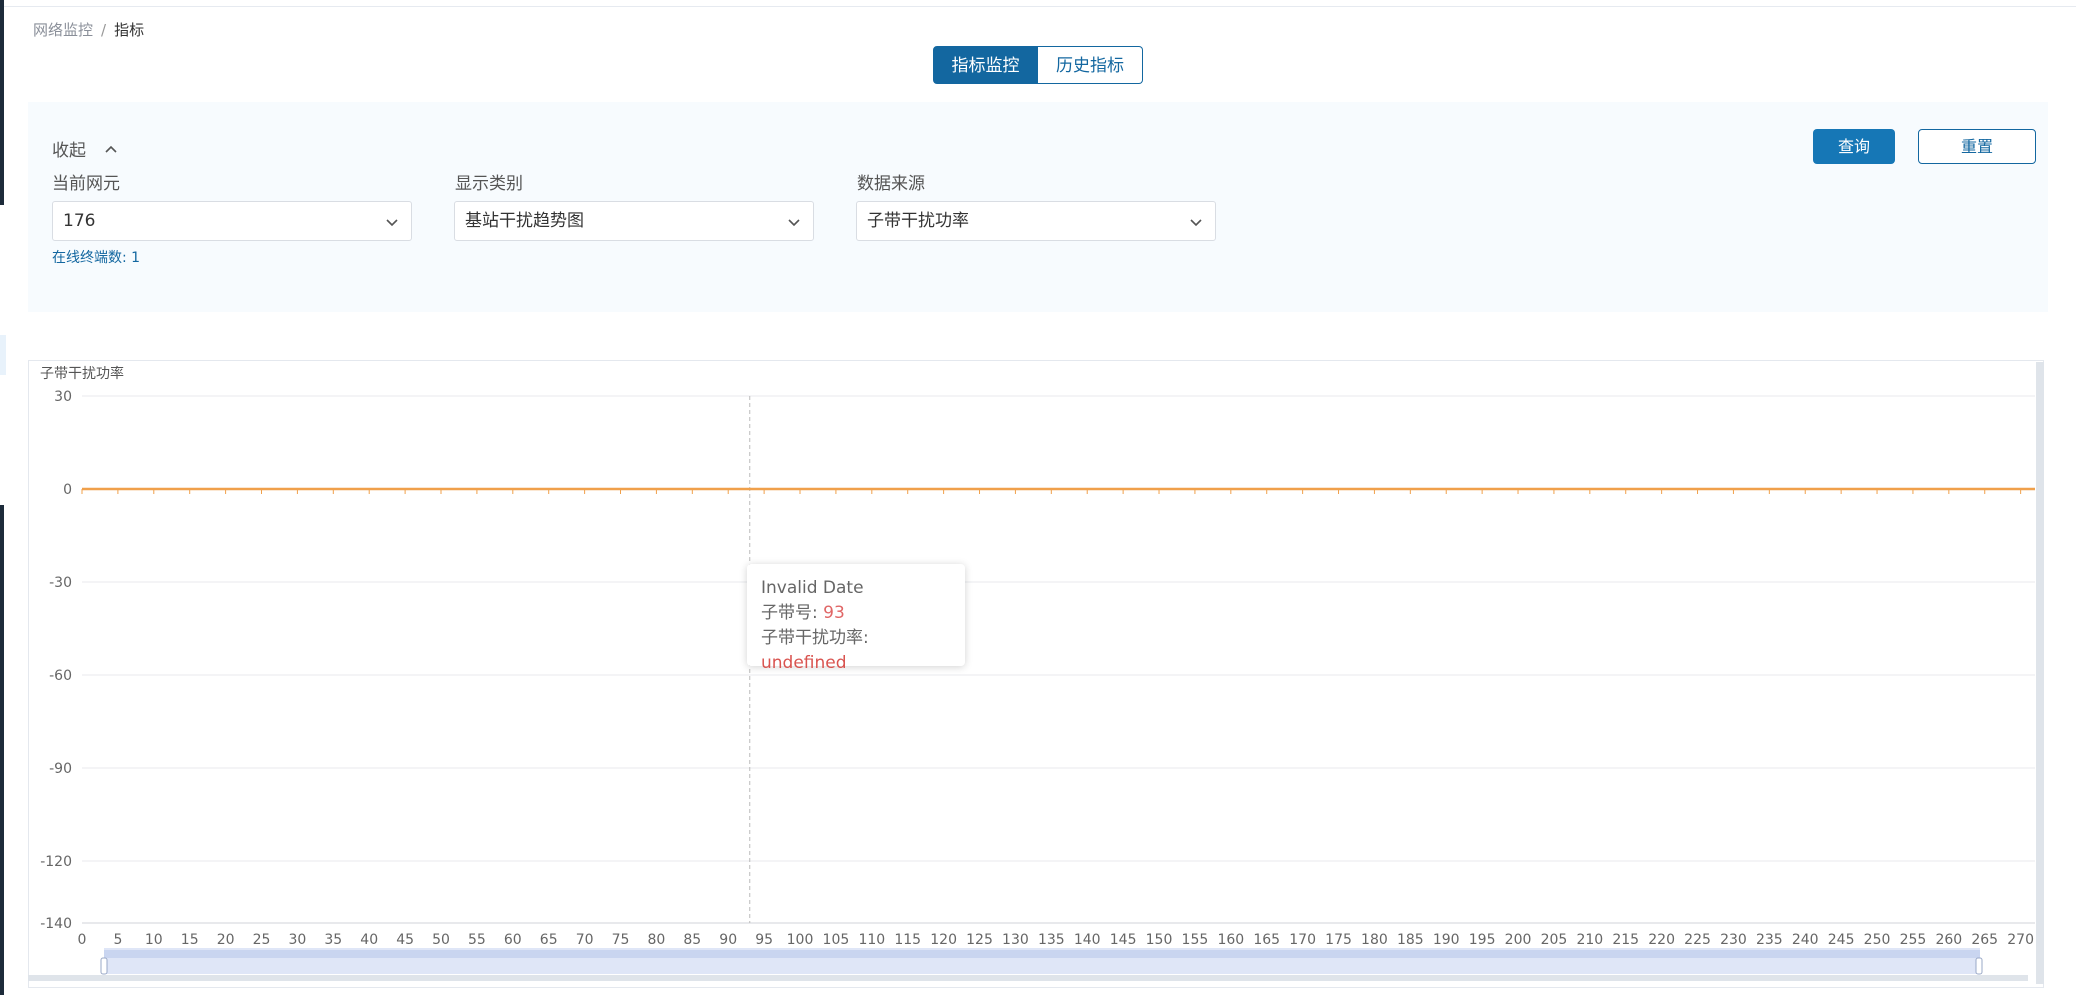 The width and height of the screenshot is (2082, 995). Describe the element at coordinates (1877, 940) in the screenshot. I see `x-tick-label: 250` at that location.